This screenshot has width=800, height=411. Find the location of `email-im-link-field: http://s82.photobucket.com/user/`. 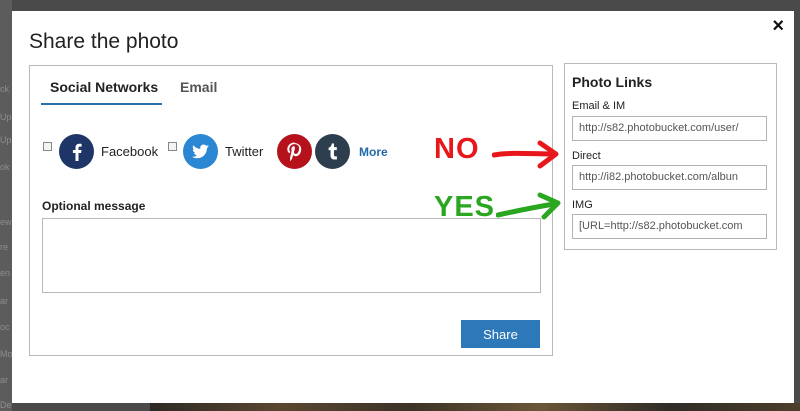

email-im-link-field: http://s82.photobucket.com/user/ is located at coordinates (669, 128).